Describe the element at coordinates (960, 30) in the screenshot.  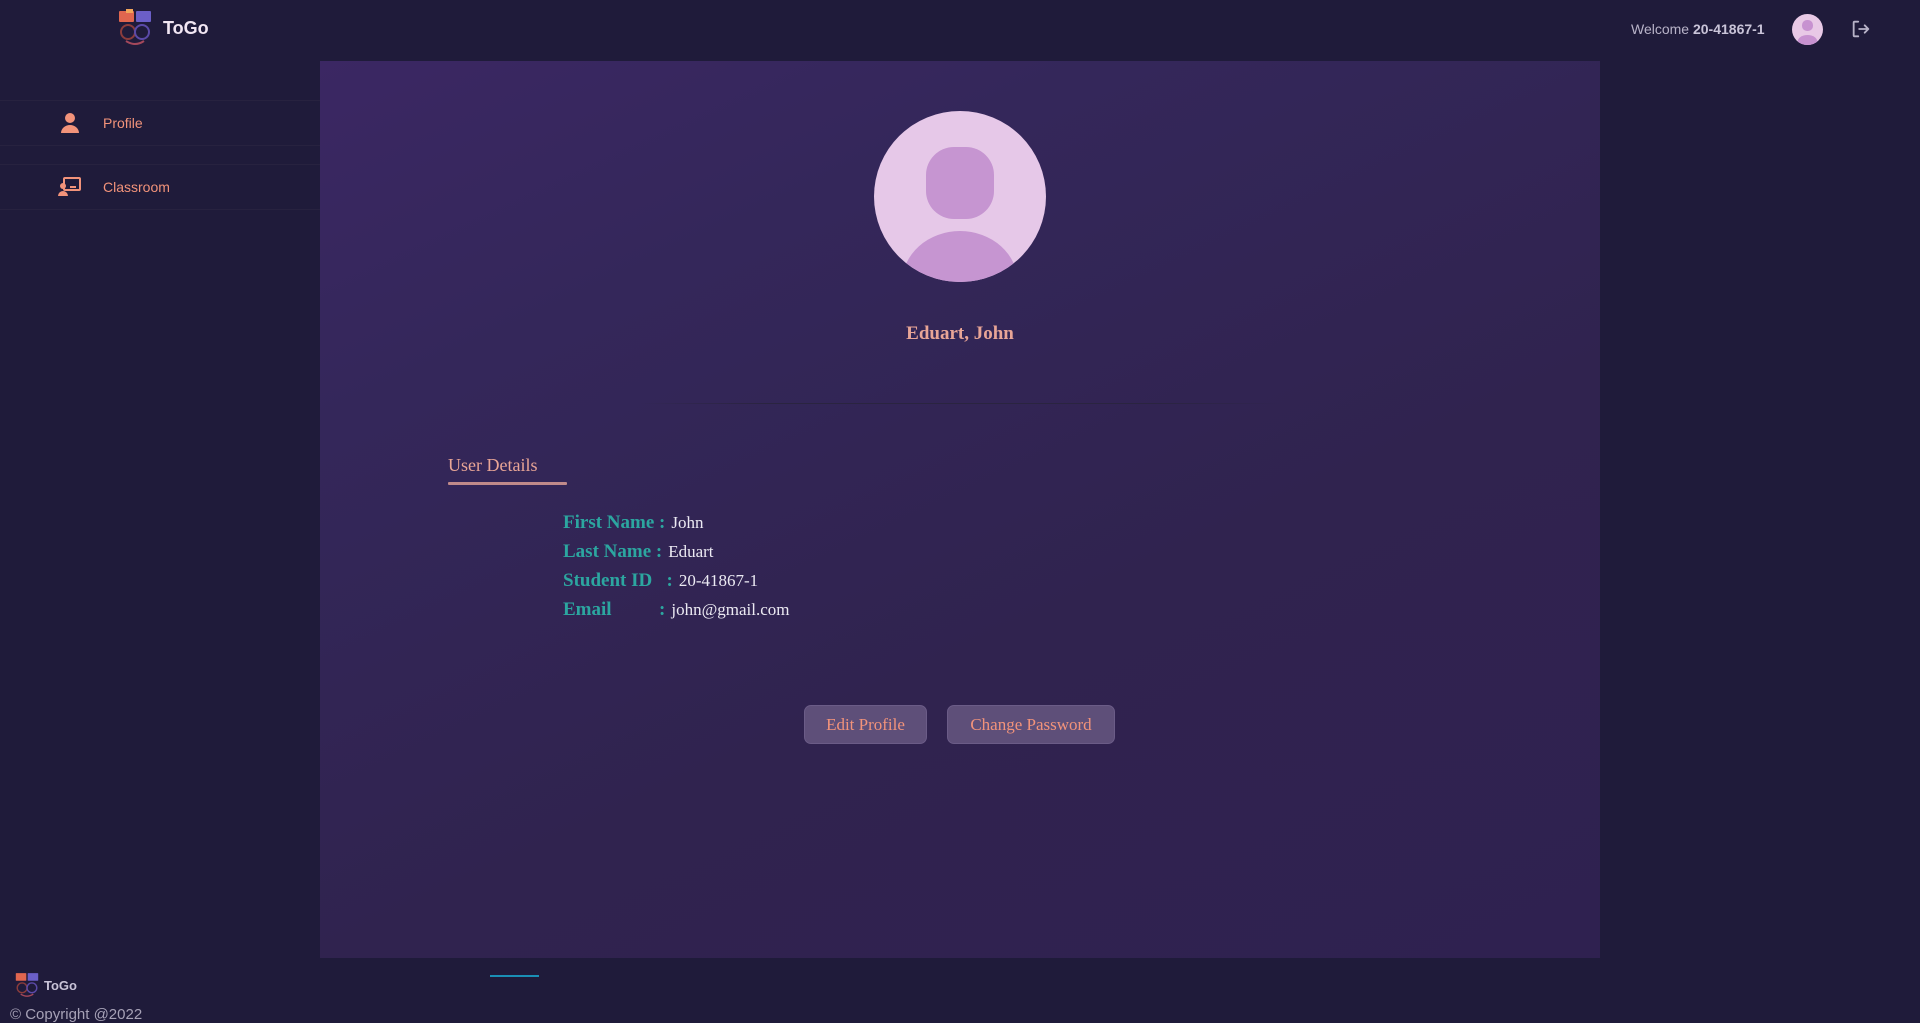
I see `top-bar: ToGo Welcome 20-41867-1` at that location.